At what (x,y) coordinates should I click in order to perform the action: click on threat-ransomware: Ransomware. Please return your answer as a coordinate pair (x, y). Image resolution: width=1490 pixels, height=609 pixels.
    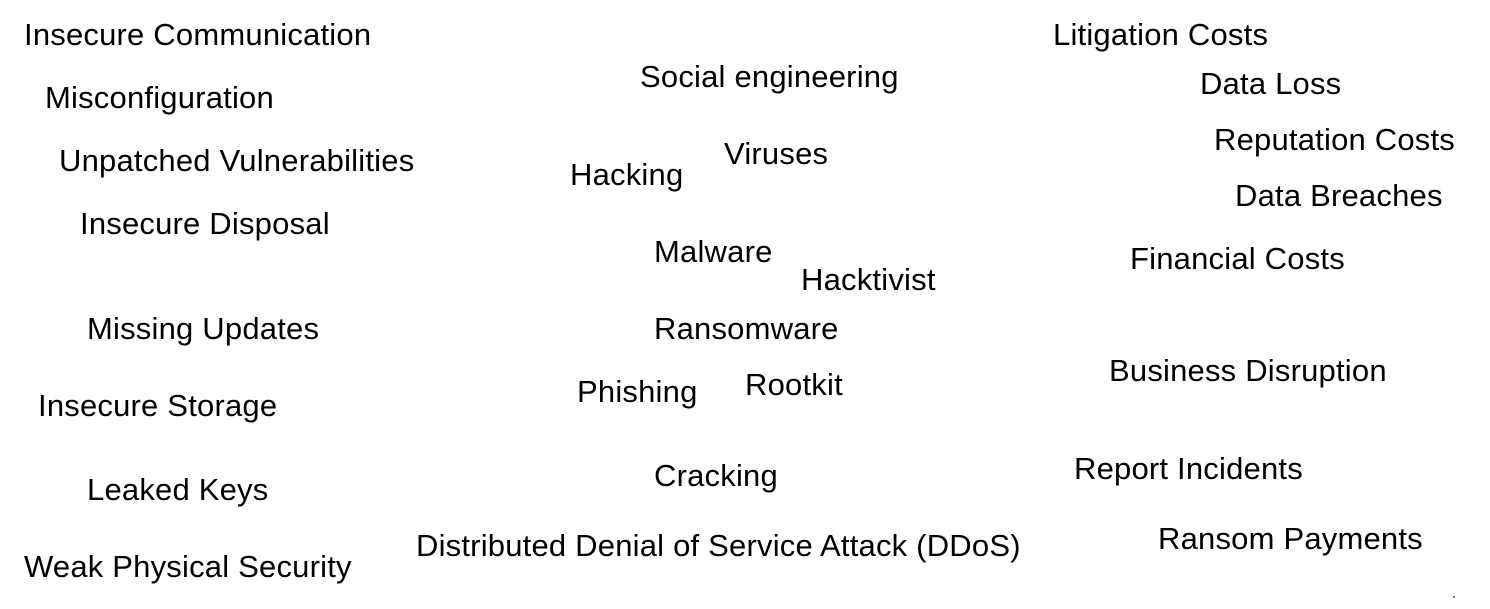
    Looking at the image, I should click on (746, 328).